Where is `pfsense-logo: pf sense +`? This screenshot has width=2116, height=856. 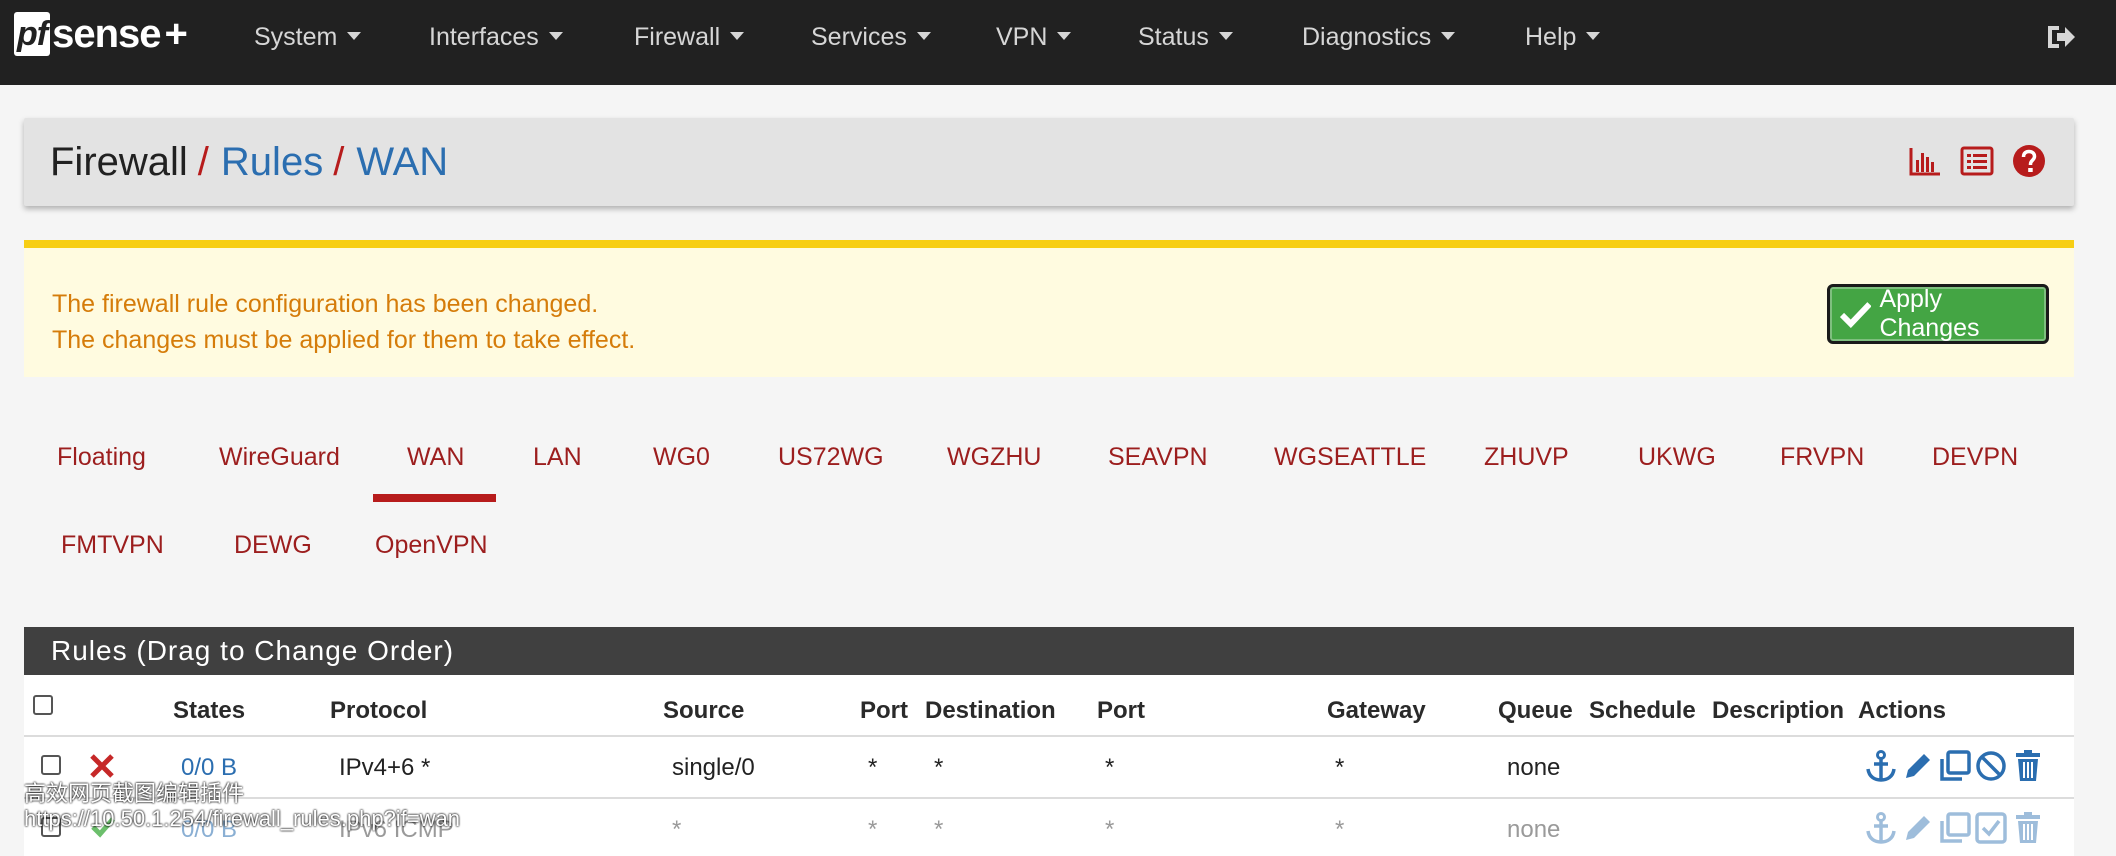
pfsense-logo: pf sense + is located at coordinates (101, 34).